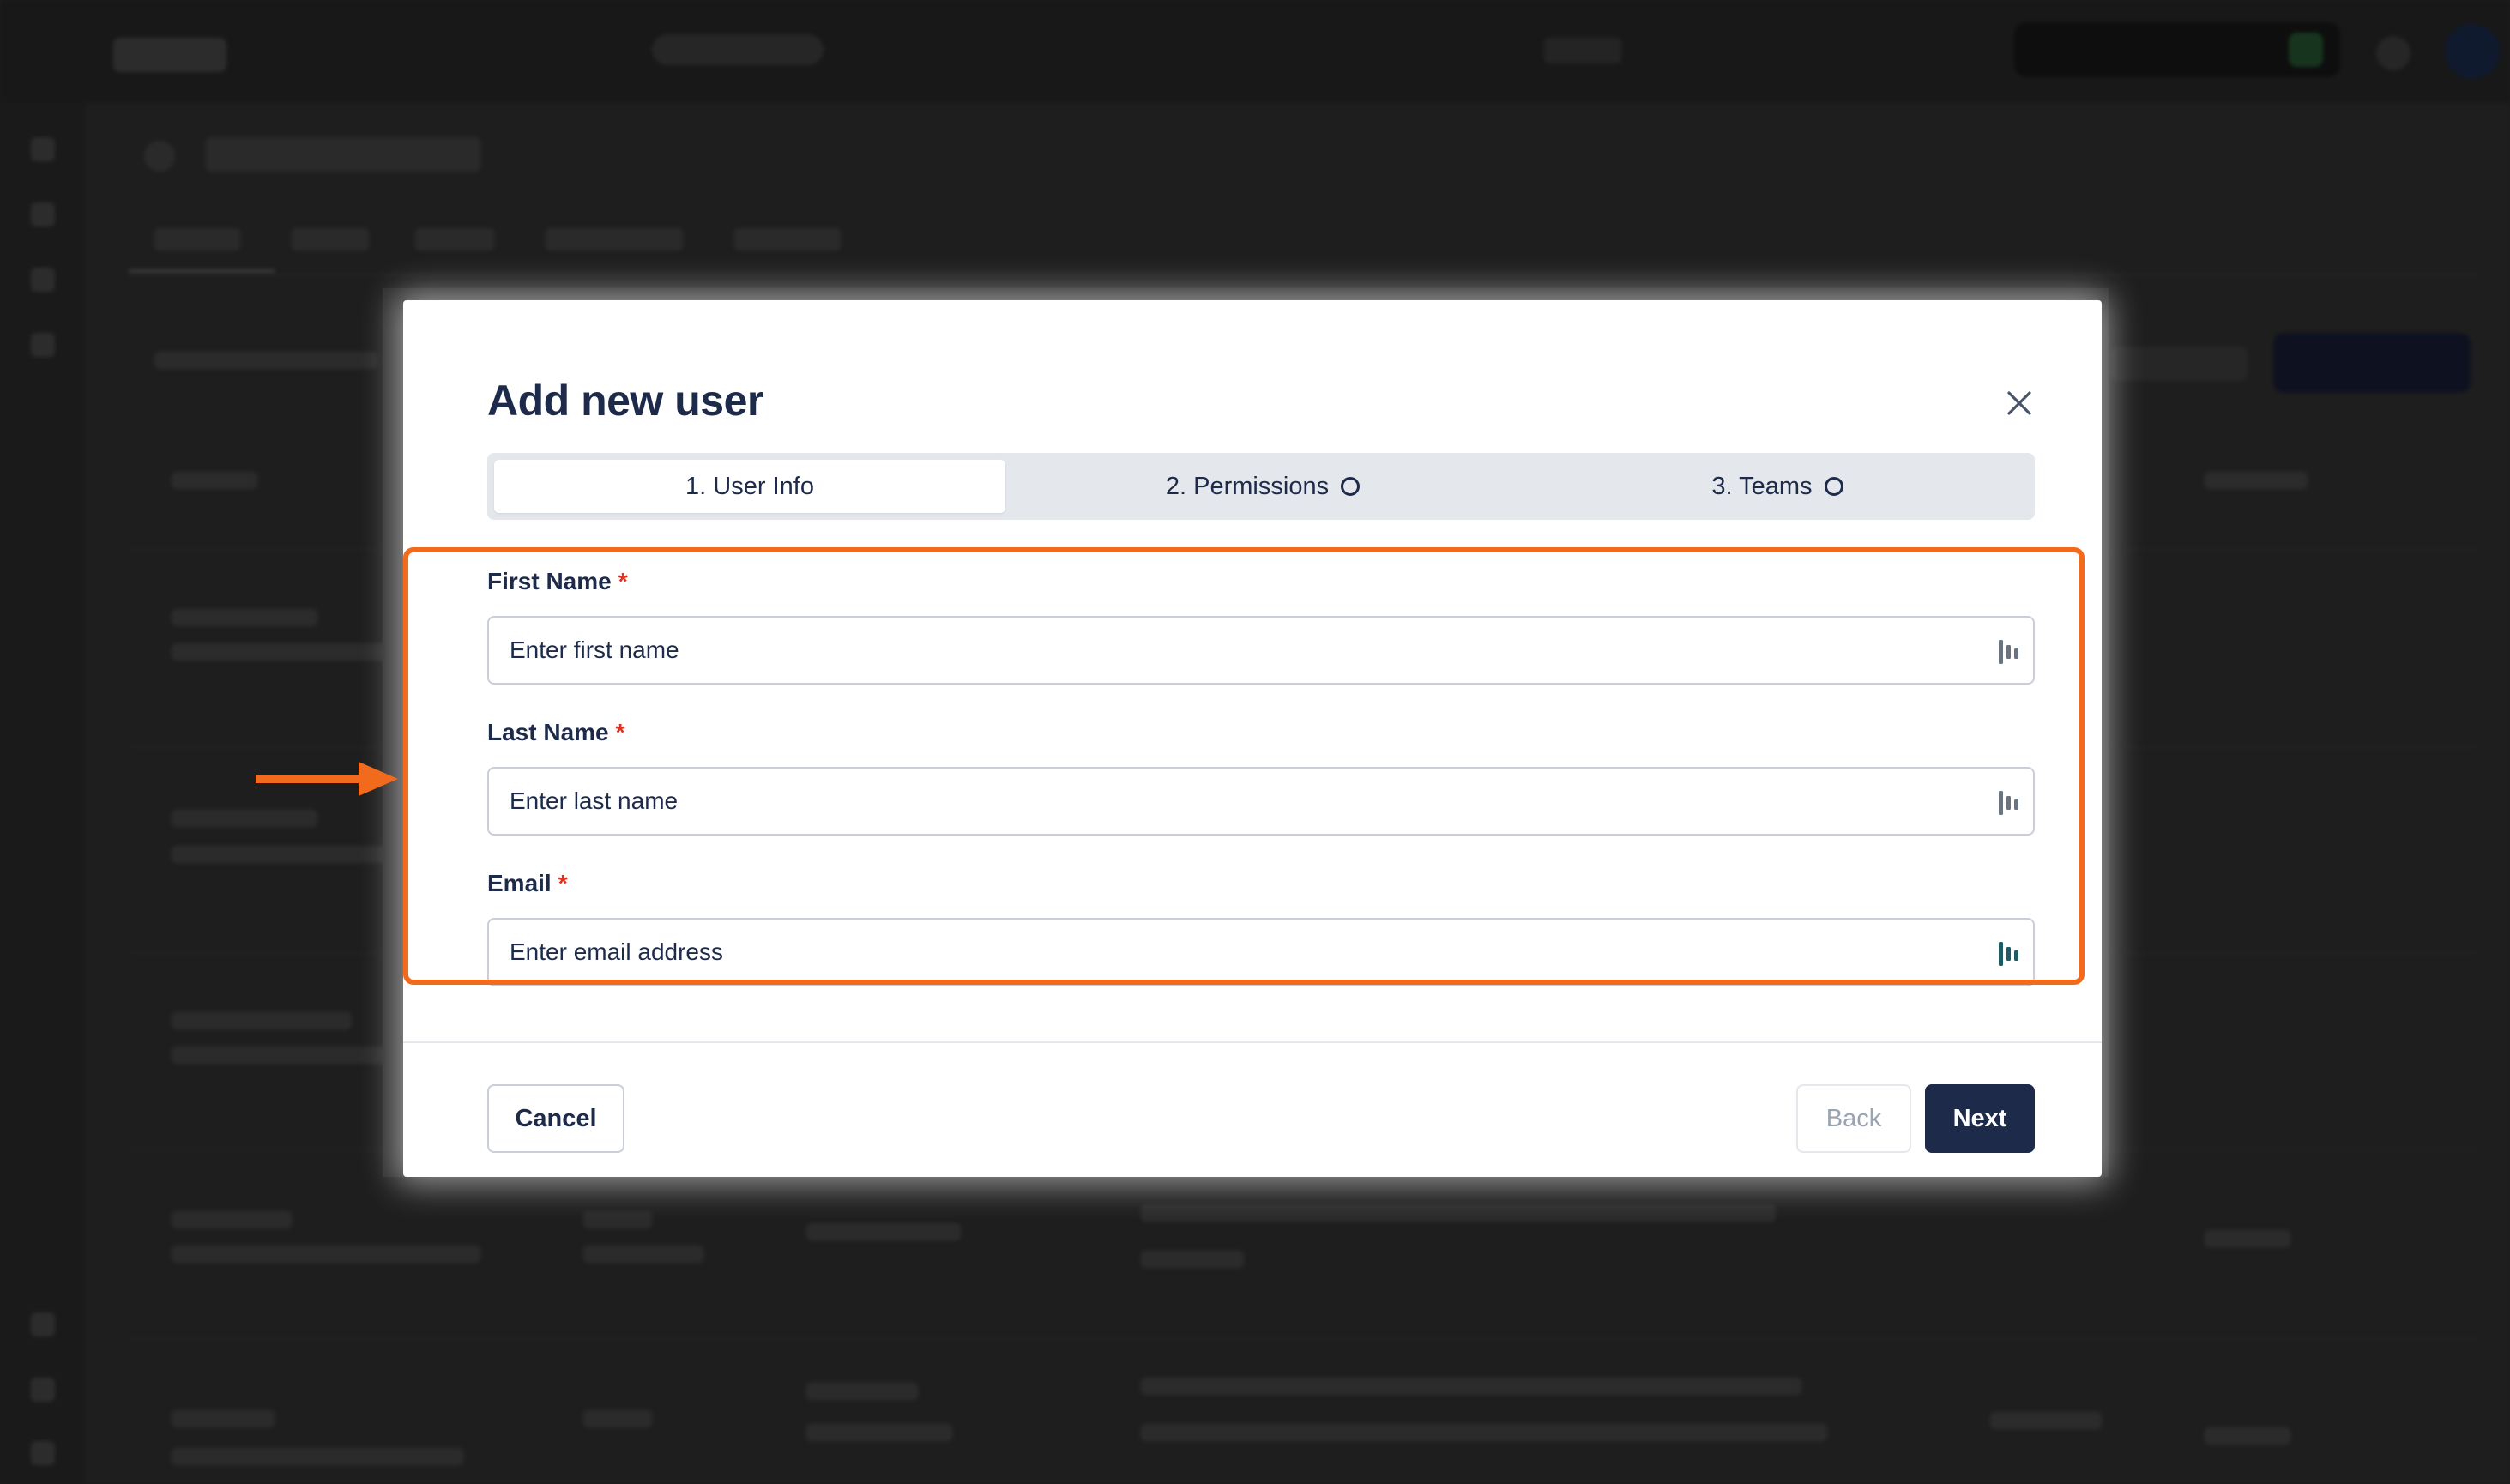  I want to click on last-name-field, so click(1261, 801).